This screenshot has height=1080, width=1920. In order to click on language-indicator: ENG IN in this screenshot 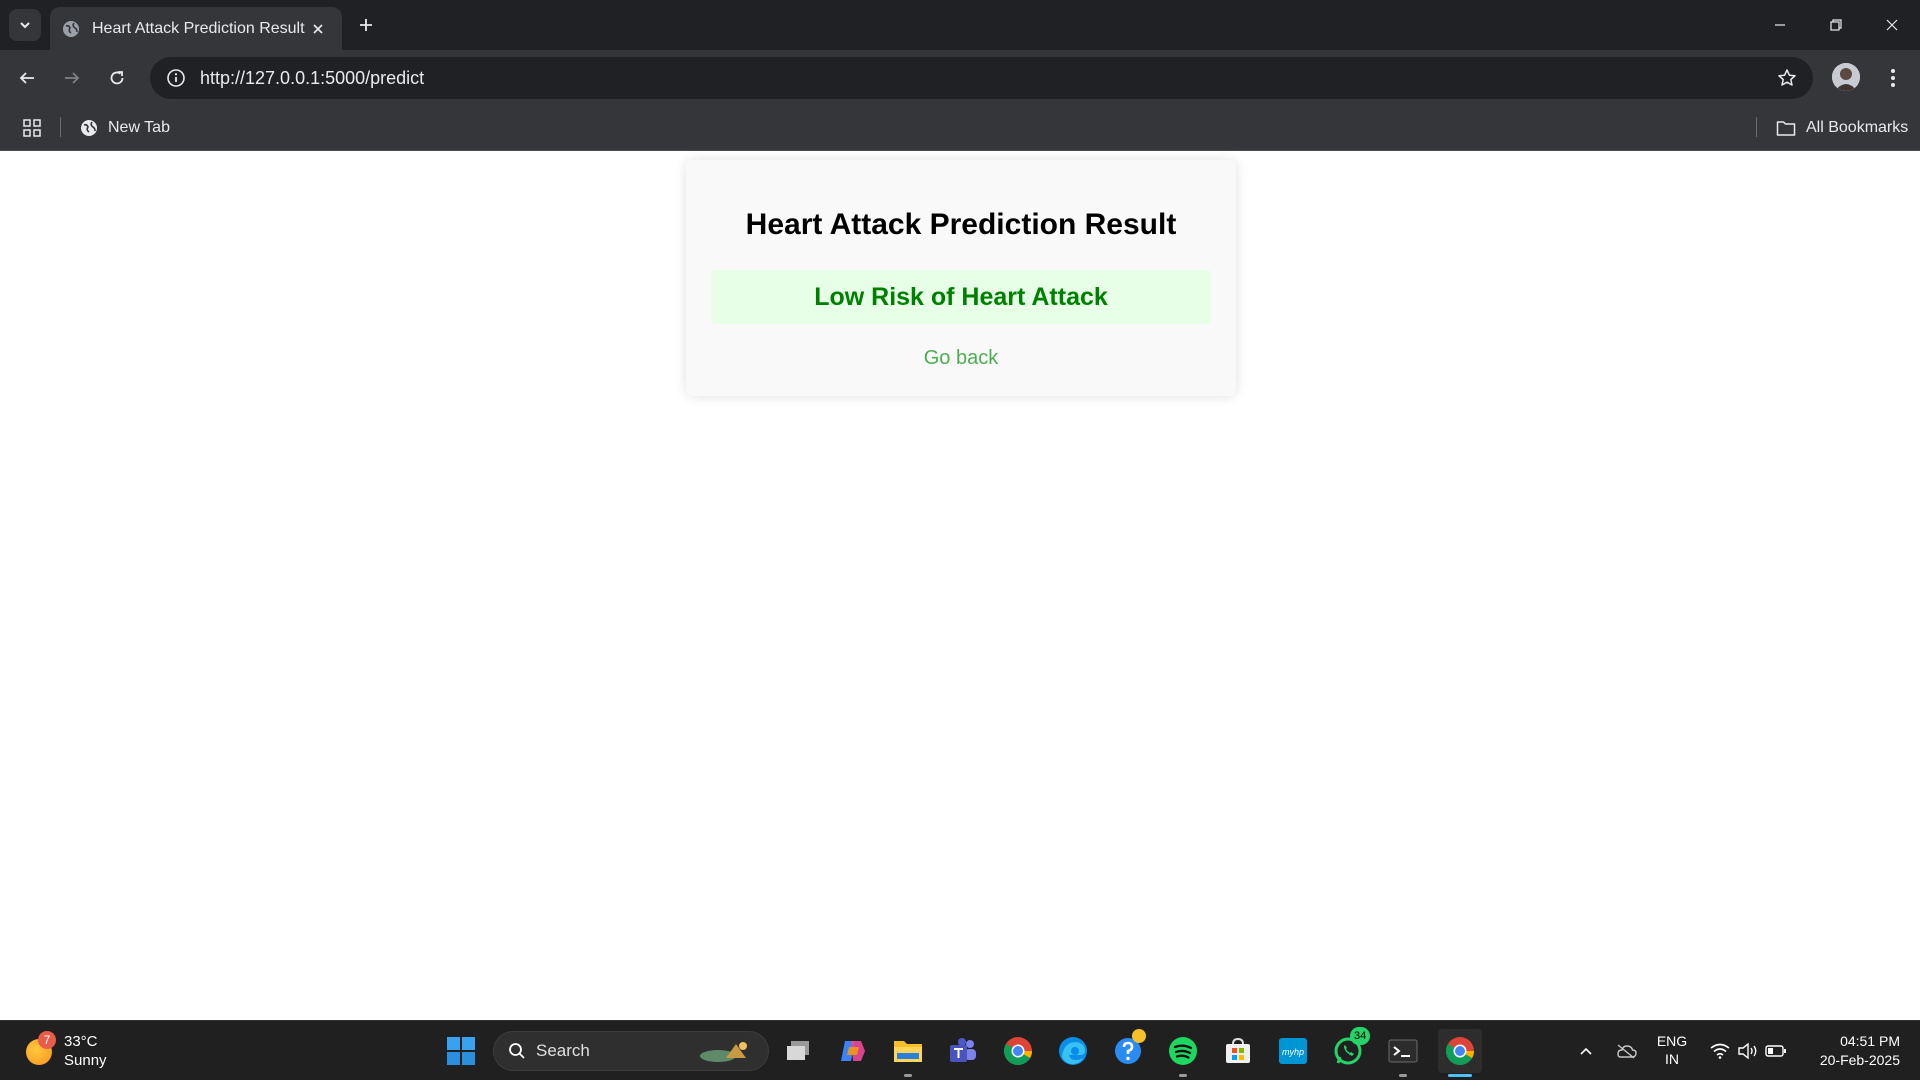, I will do `click(1672, 1050)`.